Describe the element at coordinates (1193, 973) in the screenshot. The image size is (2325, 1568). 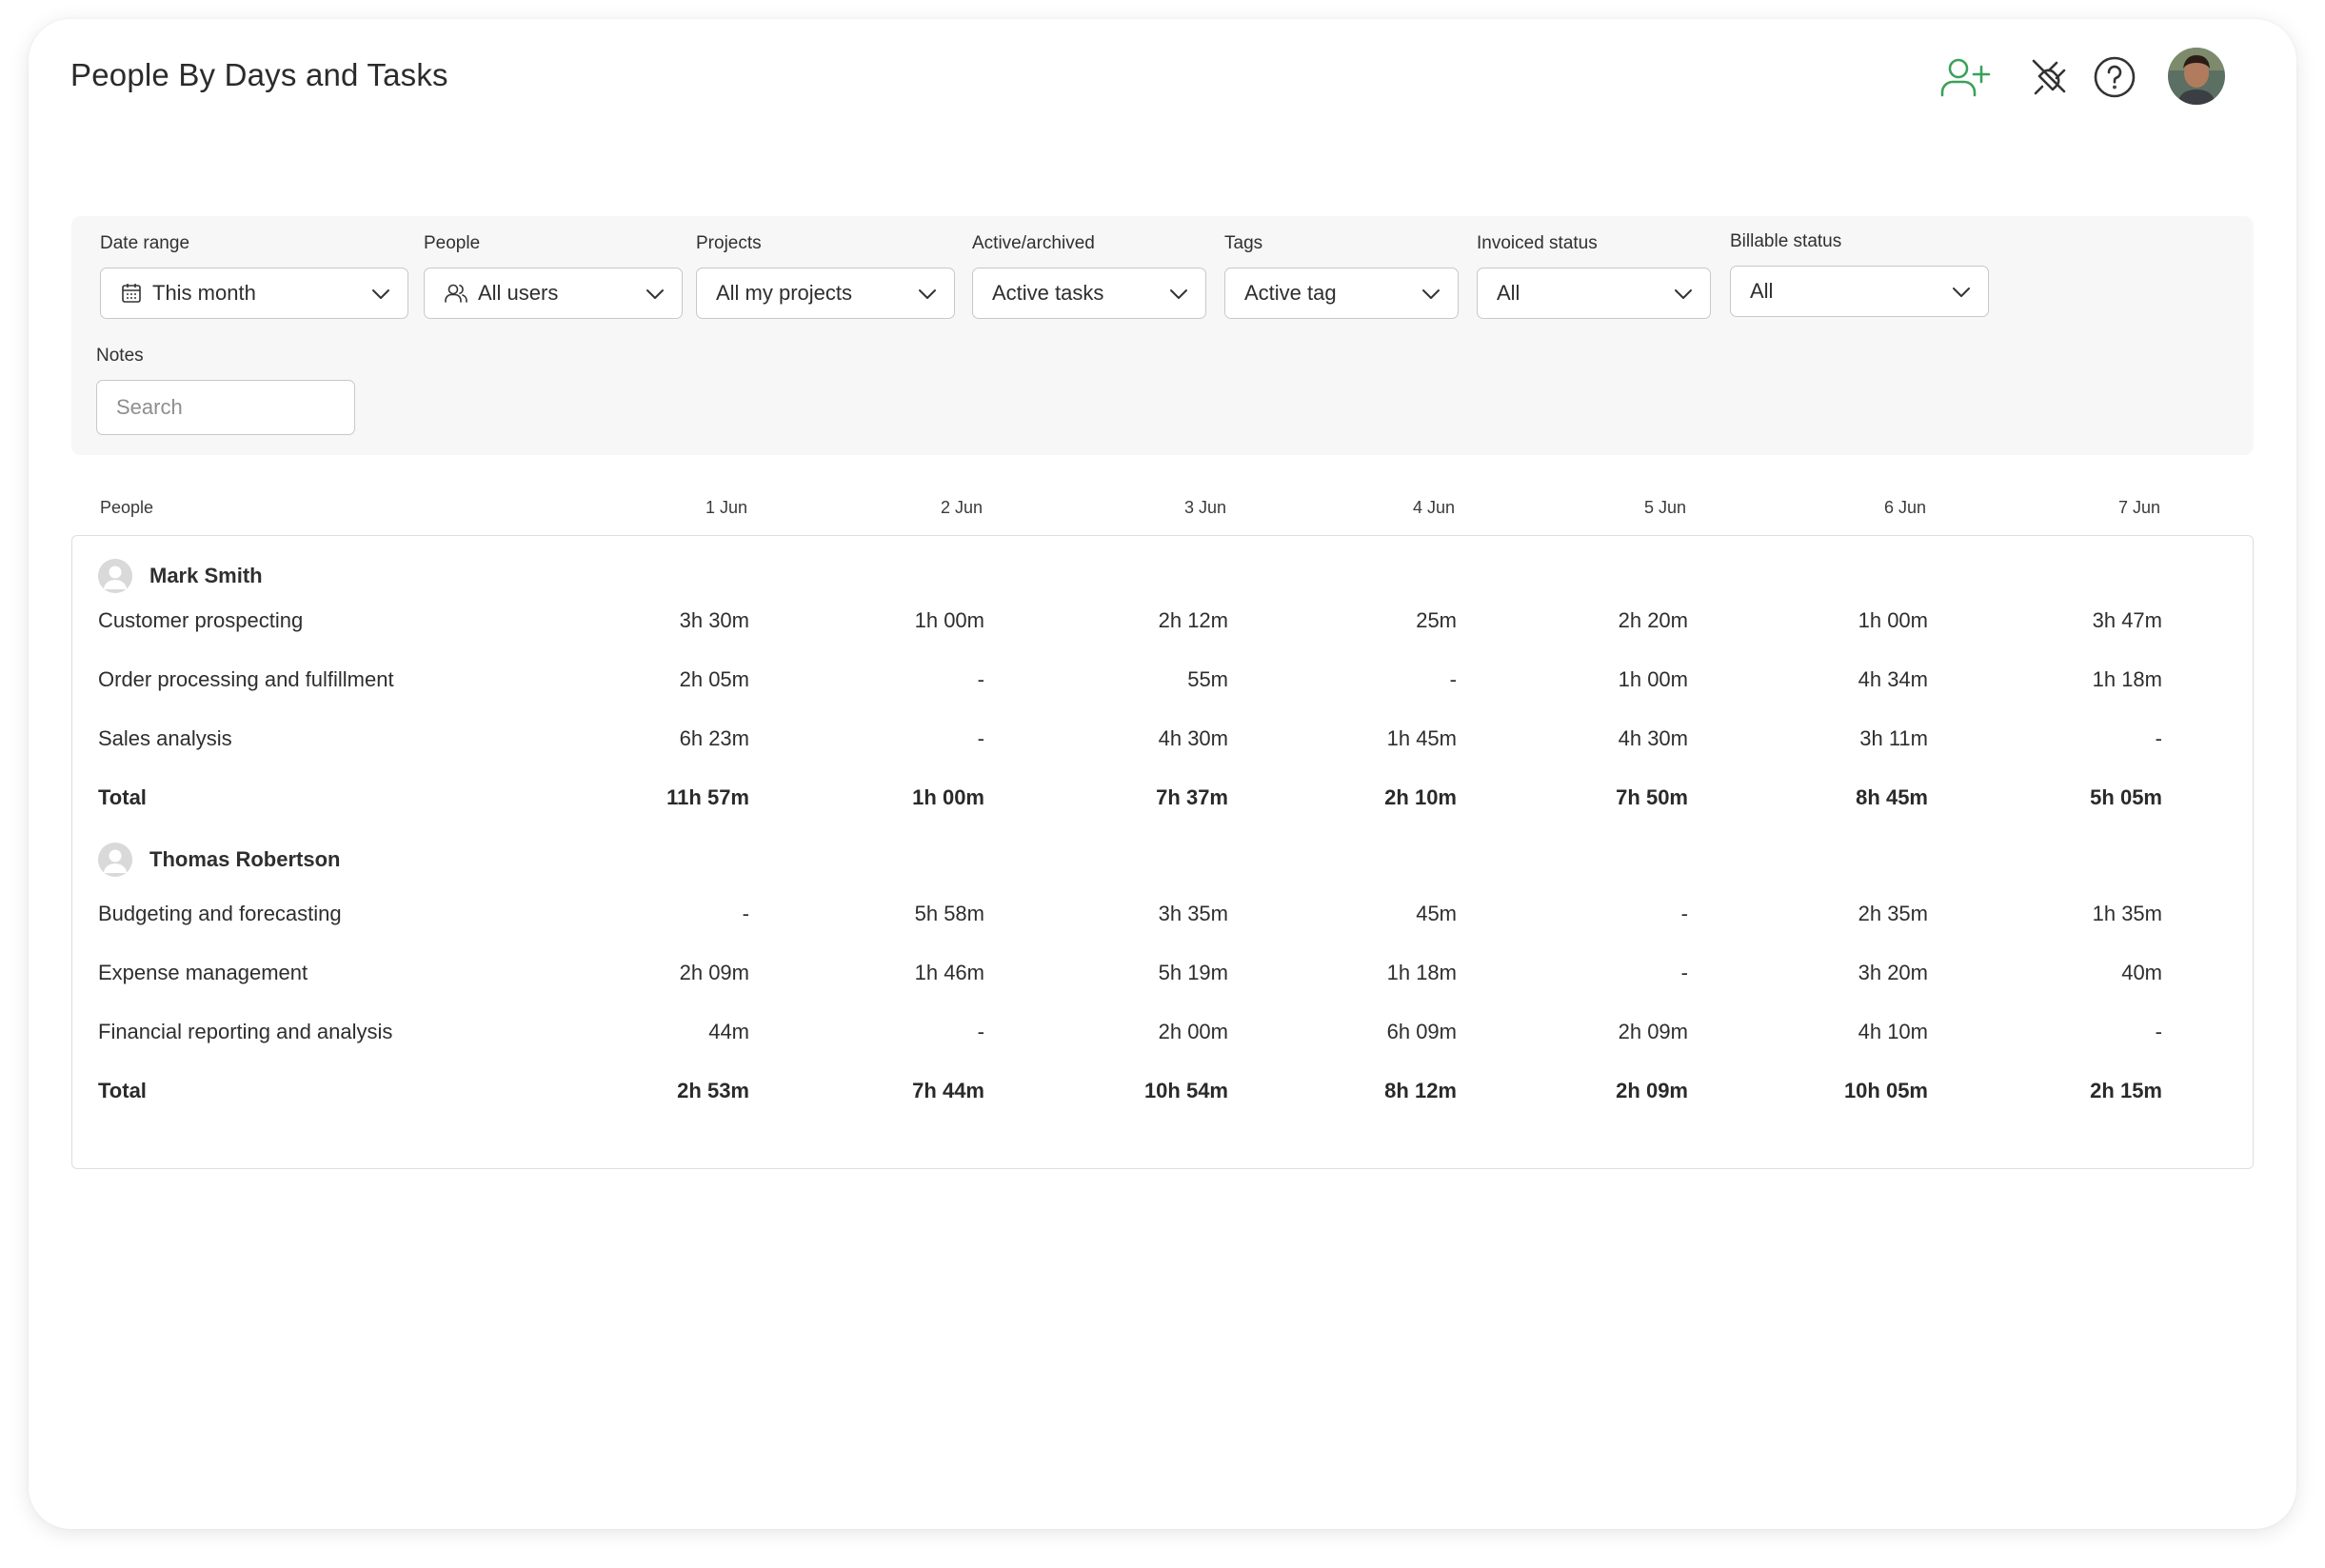
I see `table-cell: 5h 19m` at that location.